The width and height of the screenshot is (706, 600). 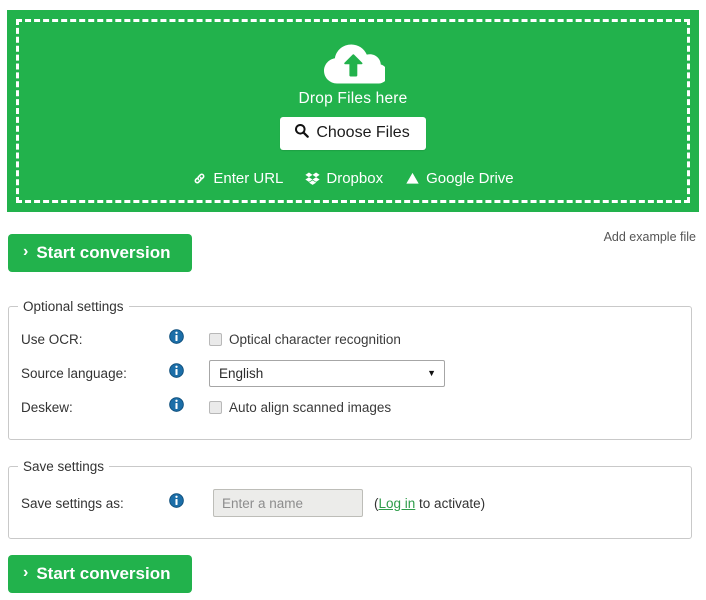 What do you see at coordinates (72, 503) in the screenshot?
I see `save-settings-as-label: Save settings as:` at bounding box center [72, 503].